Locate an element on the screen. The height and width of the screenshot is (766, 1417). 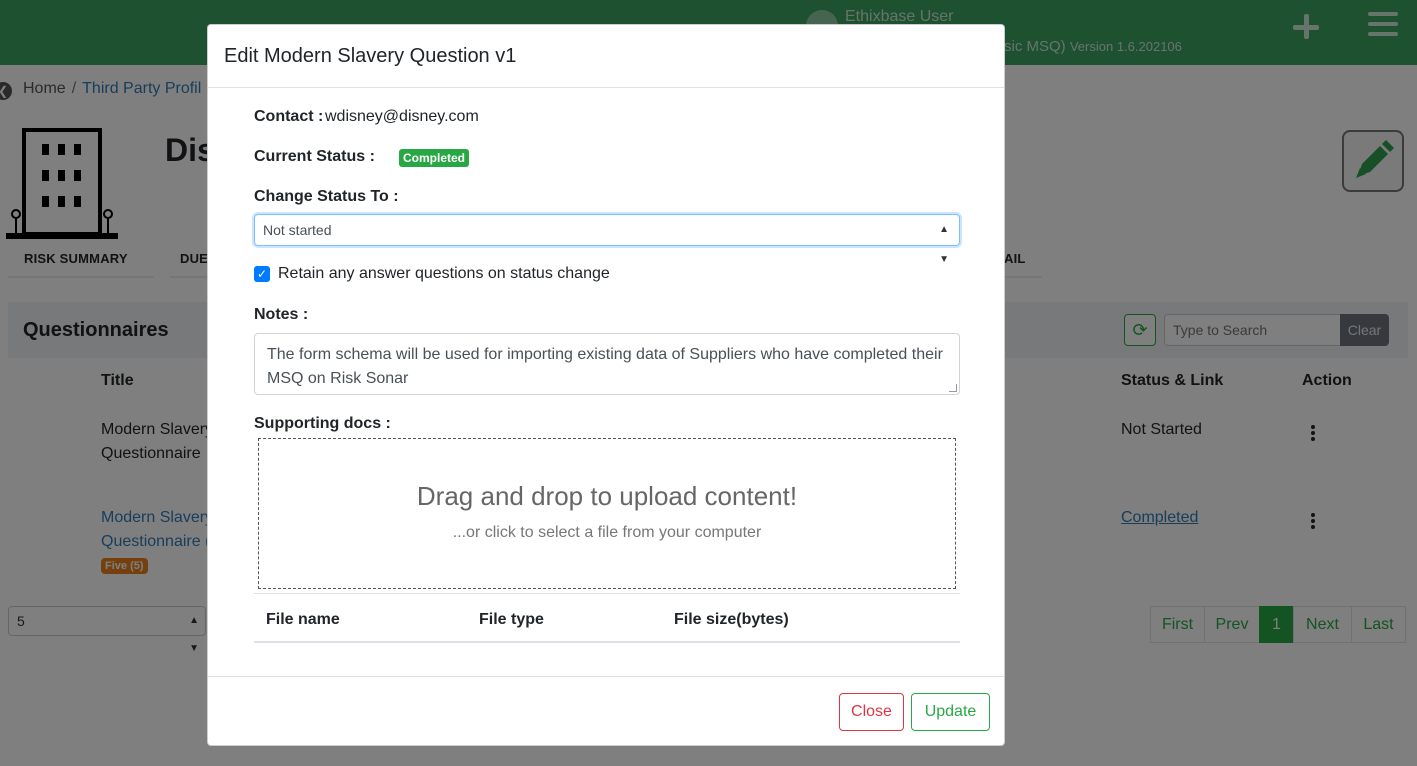
change-status-select: Not started ▲ ▼ is located at coordinates (607, 239).